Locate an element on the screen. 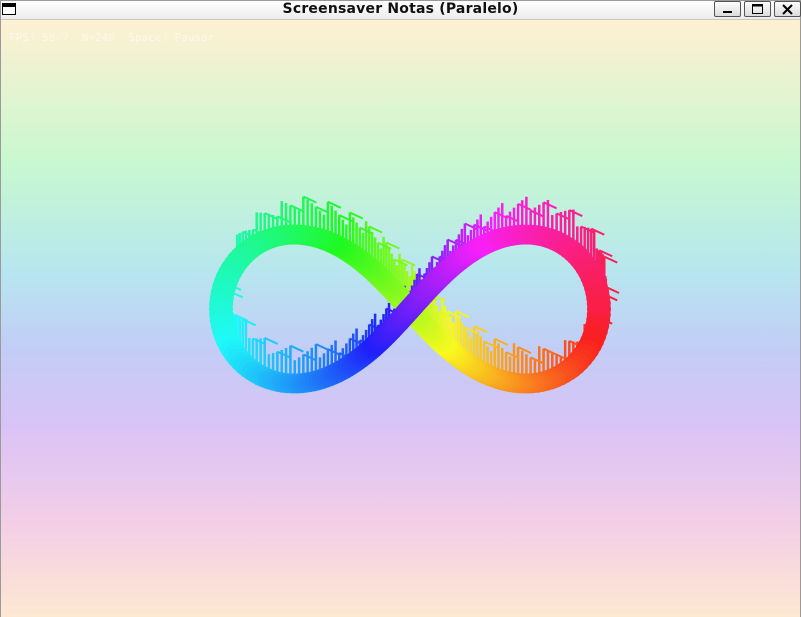  title-bar: Screensaver Notas (Paralelo) is located at coordinates (401, 10).